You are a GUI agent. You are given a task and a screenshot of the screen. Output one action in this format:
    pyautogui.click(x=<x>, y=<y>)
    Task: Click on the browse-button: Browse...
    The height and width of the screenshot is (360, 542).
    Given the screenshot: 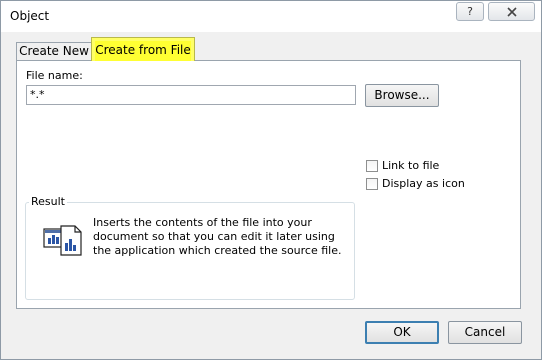 What is the action you would take?
    pyautogui.click(x=402, y=95)
    